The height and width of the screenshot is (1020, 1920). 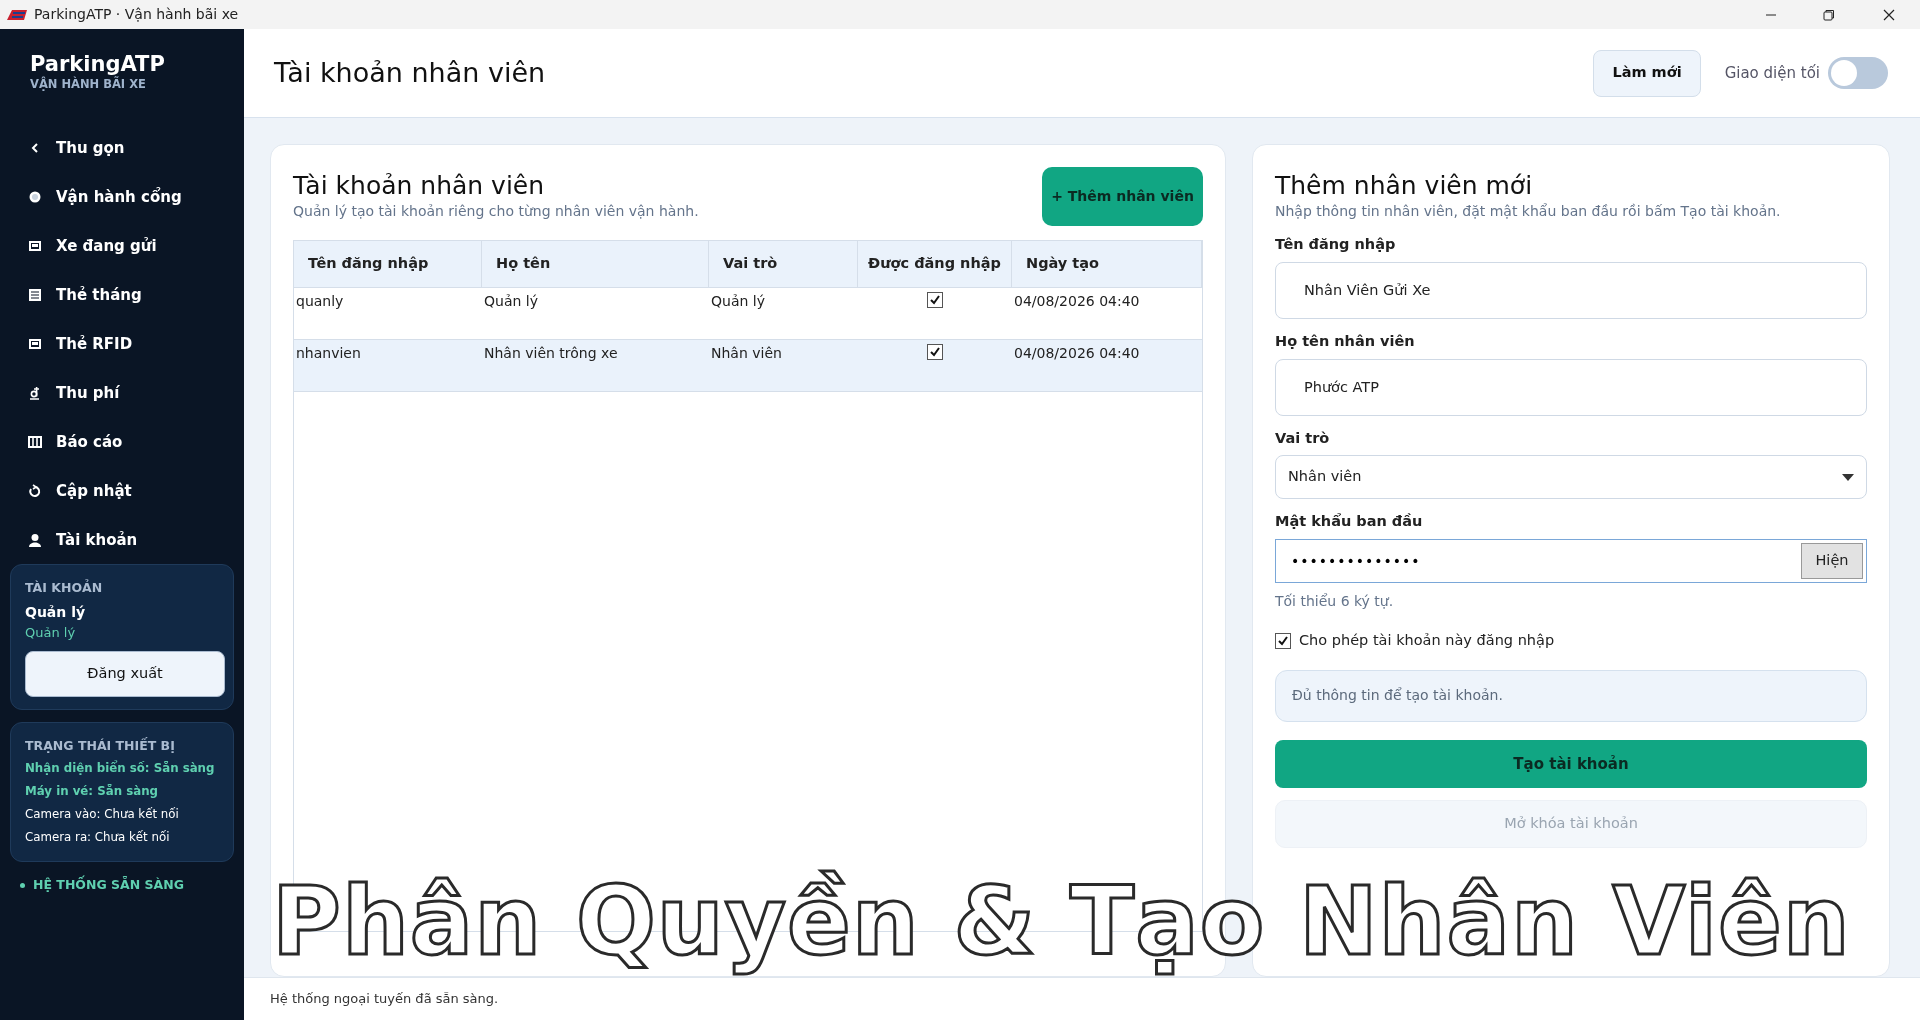 What do you see at coordinates (136, 14) in the screenshot?
I see `window-title: ParkingATP · Vận hành bãi xe` at bounding box center [136, 14].